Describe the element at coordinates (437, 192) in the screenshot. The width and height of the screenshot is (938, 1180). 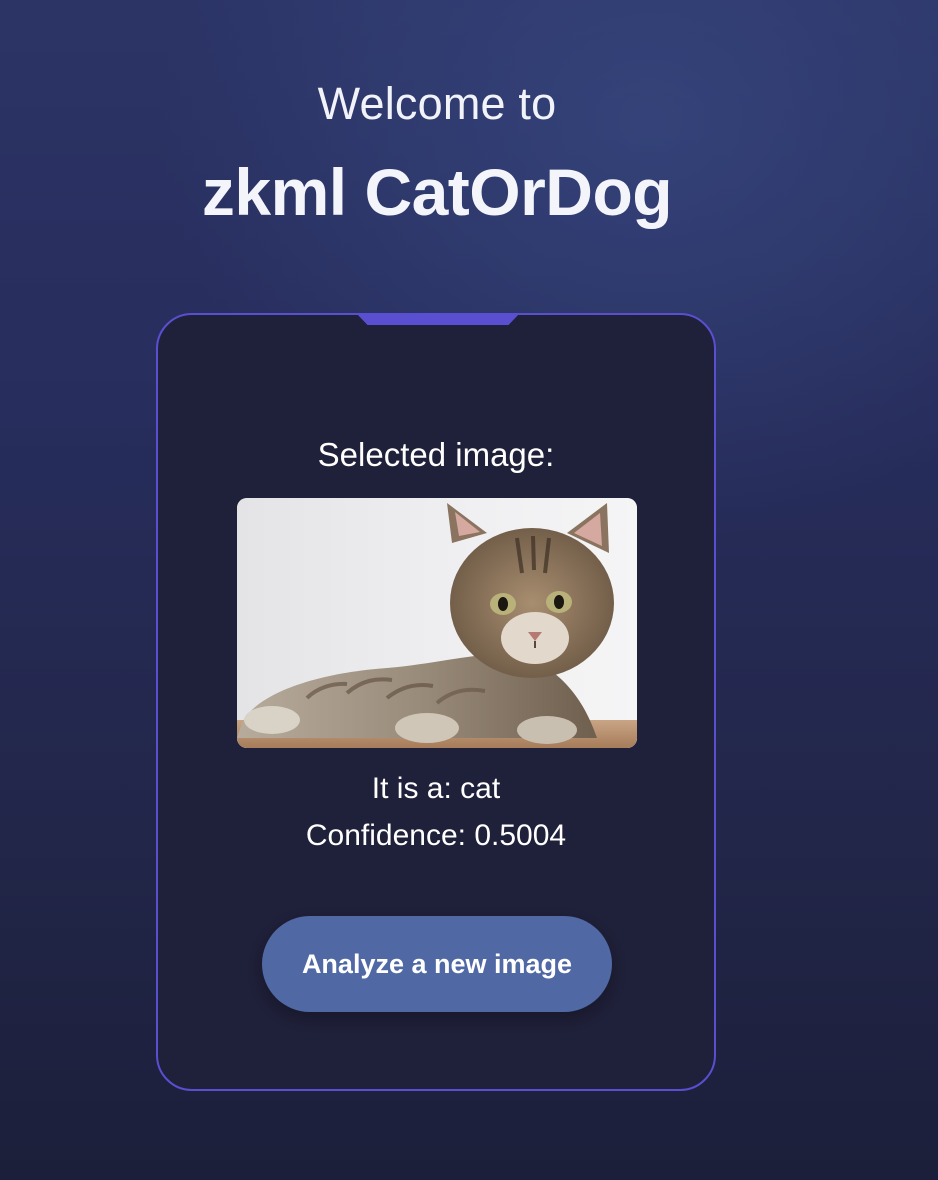
I see `app-title: zkml CatOrDog` at that location.